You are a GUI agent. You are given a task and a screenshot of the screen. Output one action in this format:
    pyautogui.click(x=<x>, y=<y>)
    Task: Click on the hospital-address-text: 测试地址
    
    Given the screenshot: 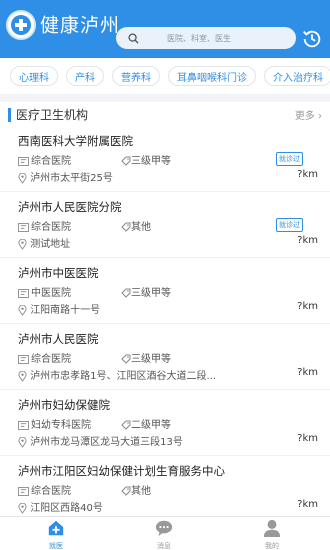 What is the action you would take?
    pyautogui.click(x=50, y=244)
    